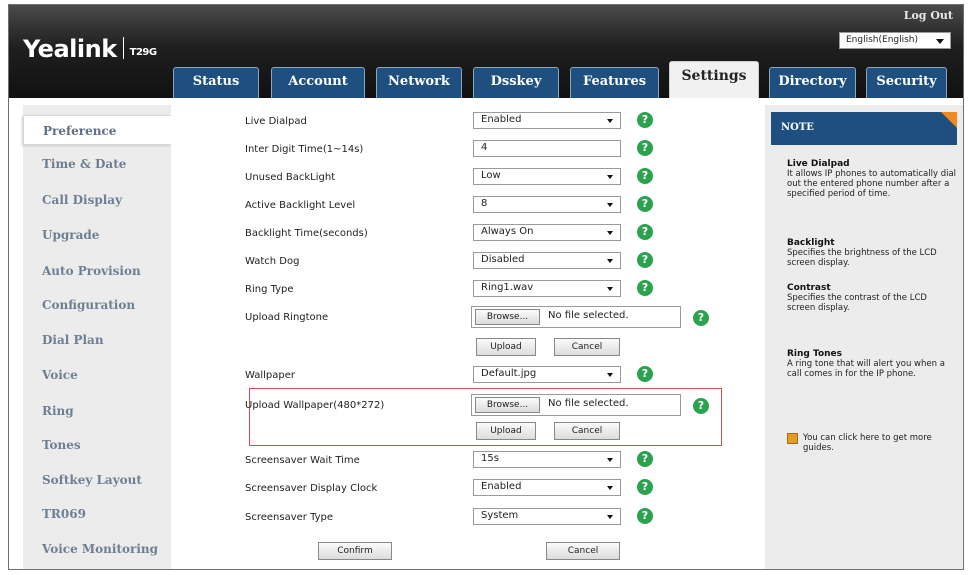 Image resolution: width=971 pixels, height=575 pixels. What do you see at coordinates (880, 443) in the screenshot?
I see `guide-link: You can click here to get more guides.` at bounding box center [880, 443].